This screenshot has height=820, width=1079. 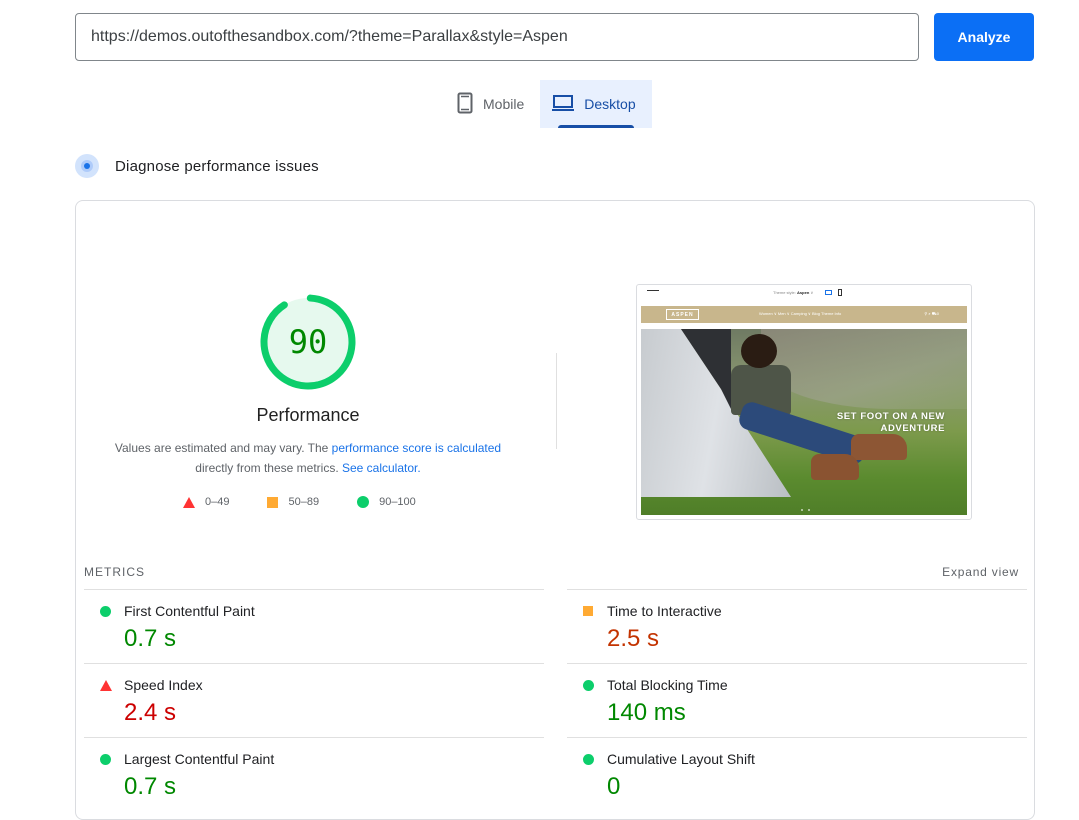 I want to click on metric-name: Largest Contentful Paint, so click(x=199, y=759).